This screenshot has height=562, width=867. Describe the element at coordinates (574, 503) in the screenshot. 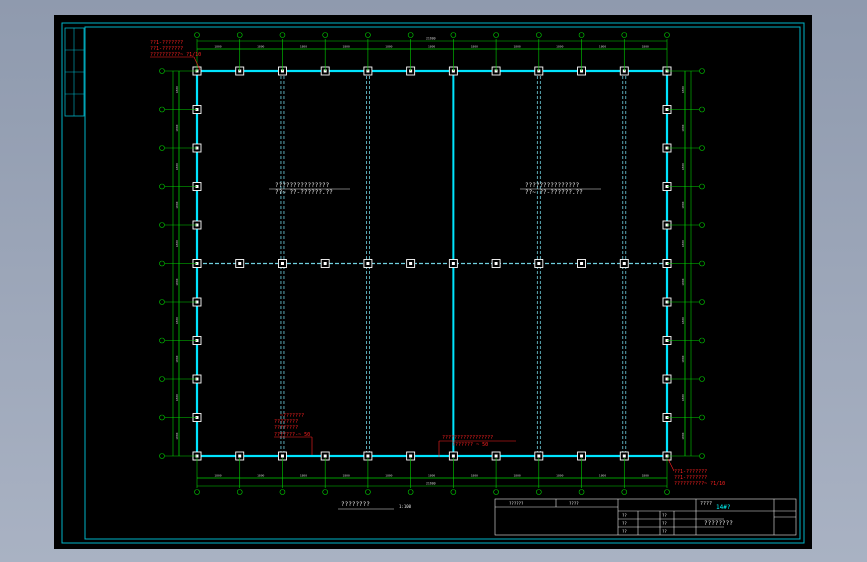

I see `title-block-cell: ????` at that location.